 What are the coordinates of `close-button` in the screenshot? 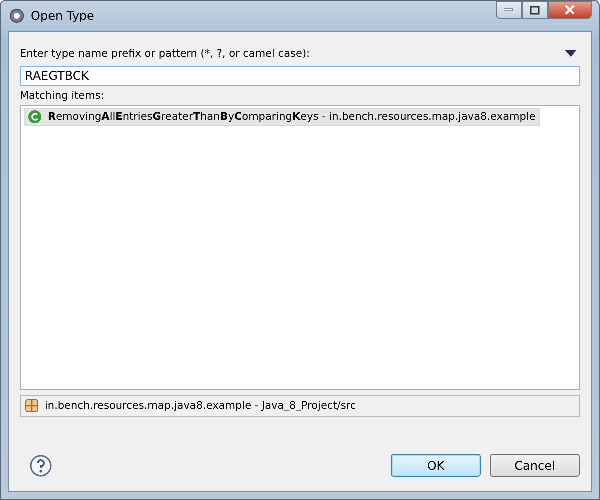 It's located at (570, 10).